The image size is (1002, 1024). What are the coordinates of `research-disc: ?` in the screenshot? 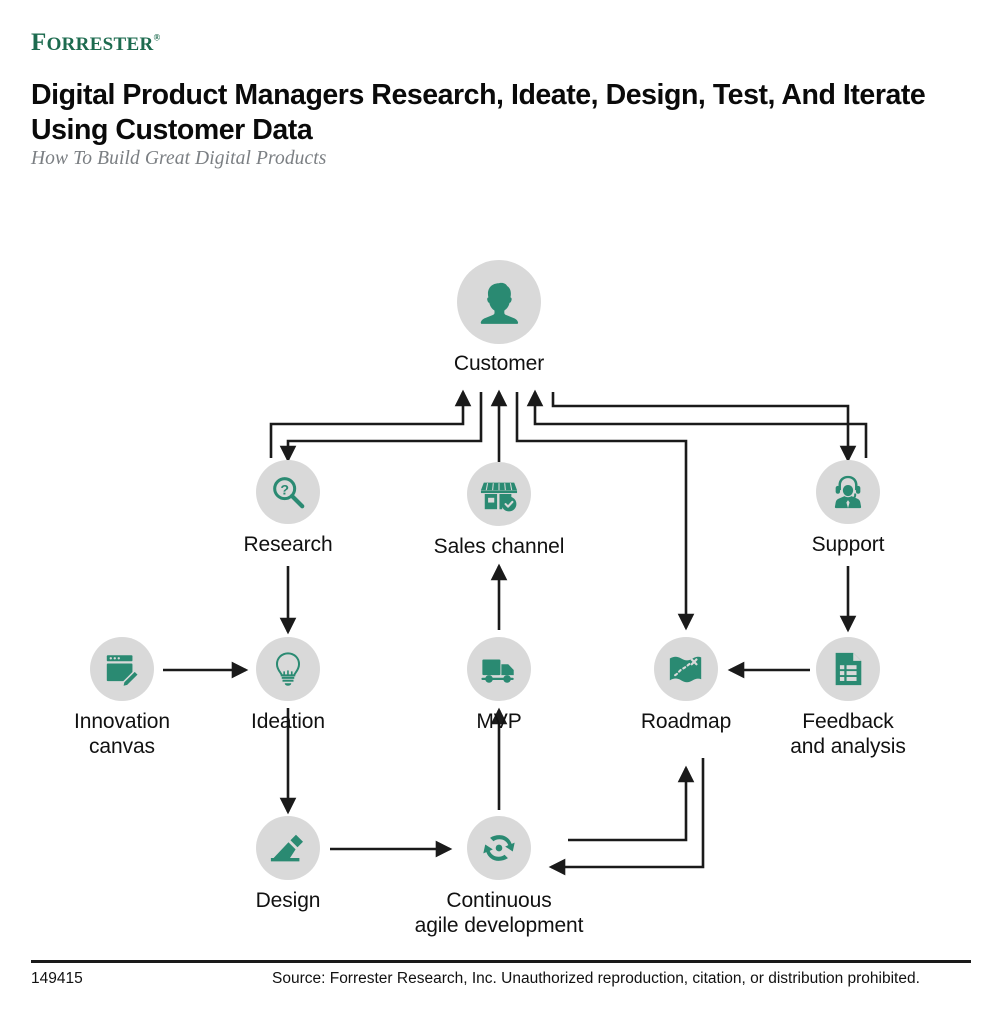 It's located at (288, 492).